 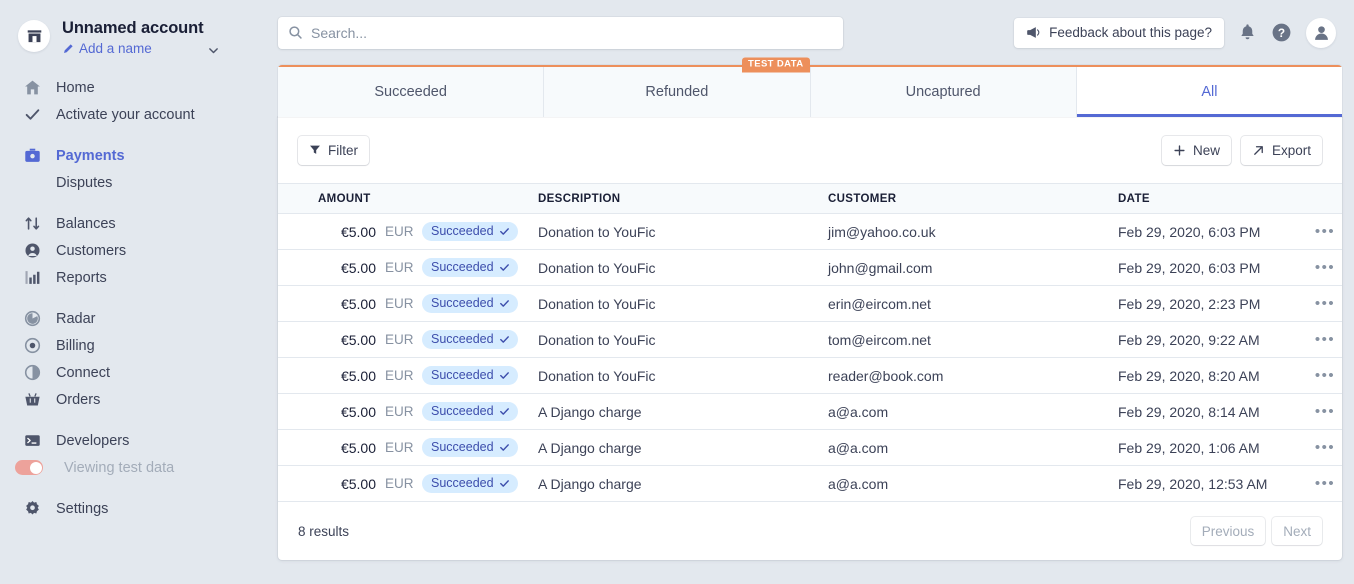 What do you see at coordinates (139, 250) in the screenshot?
I see `sidebar-item-customers: Customers` at bounding box center [139, 250].